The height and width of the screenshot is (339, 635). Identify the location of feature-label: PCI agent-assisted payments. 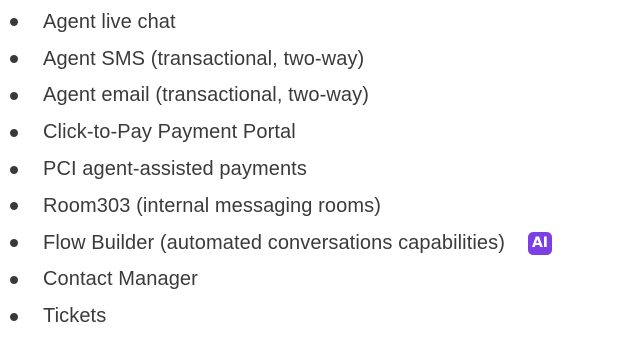
(175, 169).